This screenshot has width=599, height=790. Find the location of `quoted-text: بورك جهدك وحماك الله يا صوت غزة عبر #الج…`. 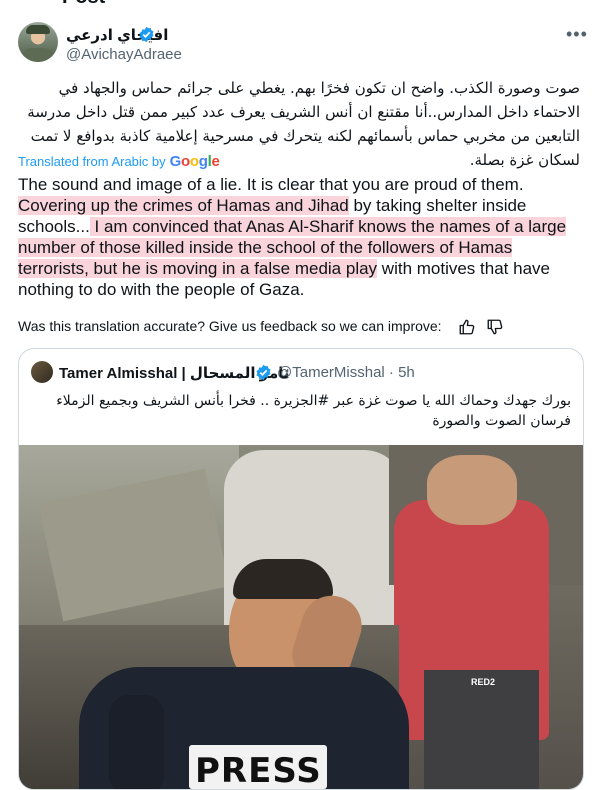

quoted-text: بورك جهدك وحماك الله يا صوت غزة عبر #الج… is located at coordinates (313, 411).